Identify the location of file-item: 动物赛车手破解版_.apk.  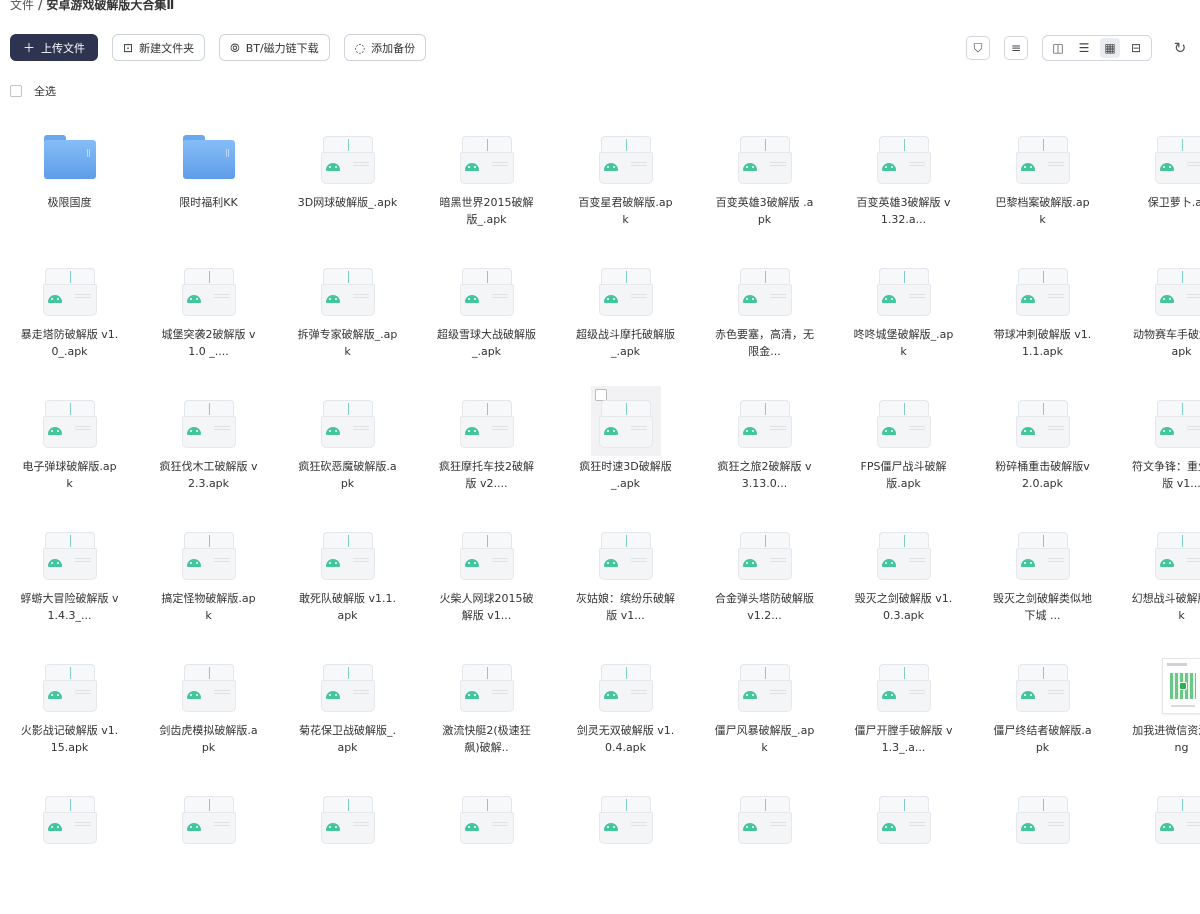
(1156, 320).